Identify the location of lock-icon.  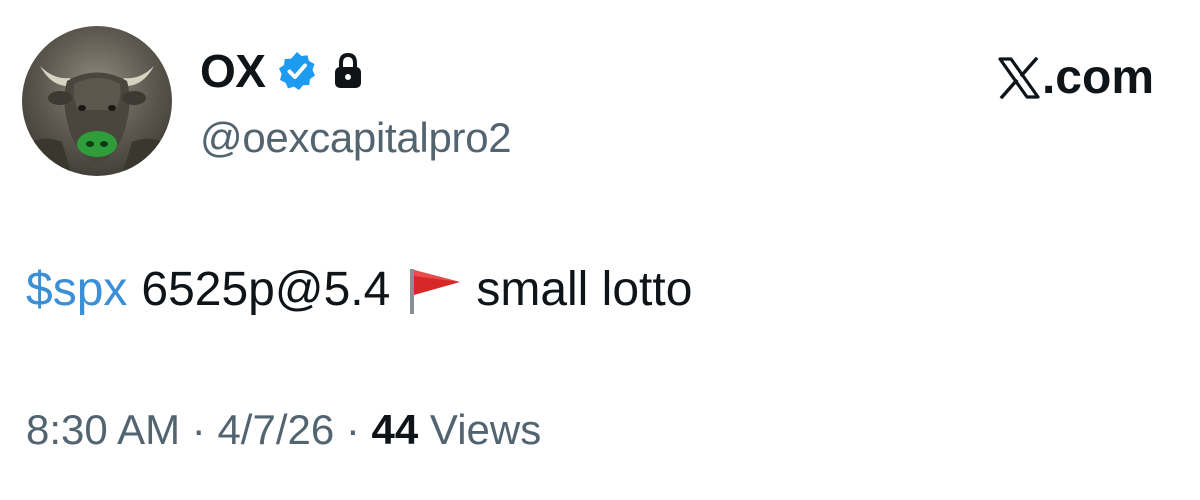
(348, 70).